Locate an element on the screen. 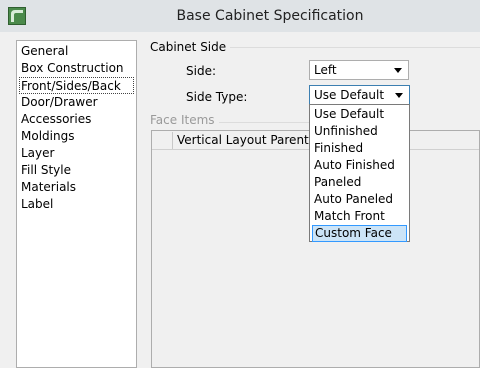 Image resolution: width=480 pixels, height=368 pixels. side-type-select: Use Default is located at coordinates (359, 95).